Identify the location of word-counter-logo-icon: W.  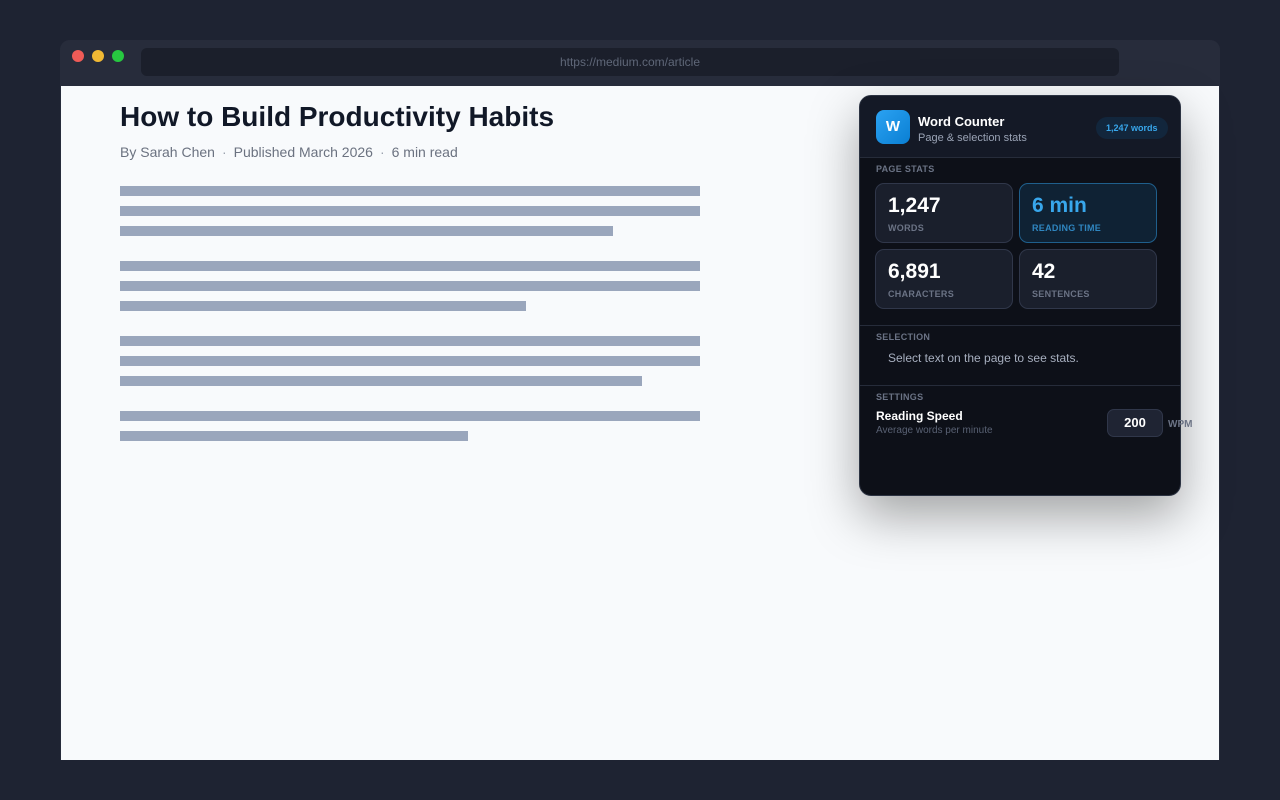
(893, 127).